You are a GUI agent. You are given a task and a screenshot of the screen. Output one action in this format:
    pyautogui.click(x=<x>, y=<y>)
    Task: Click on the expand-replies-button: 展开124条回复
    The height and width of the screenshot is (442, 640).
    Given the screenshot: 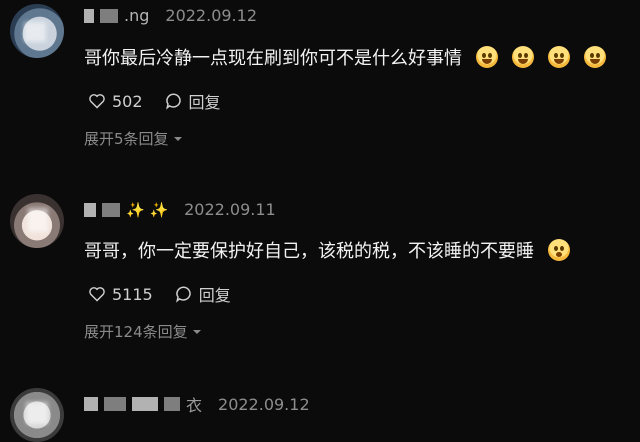 What is the action you would take?
    pyautogui.click(x=143, y=331)
    